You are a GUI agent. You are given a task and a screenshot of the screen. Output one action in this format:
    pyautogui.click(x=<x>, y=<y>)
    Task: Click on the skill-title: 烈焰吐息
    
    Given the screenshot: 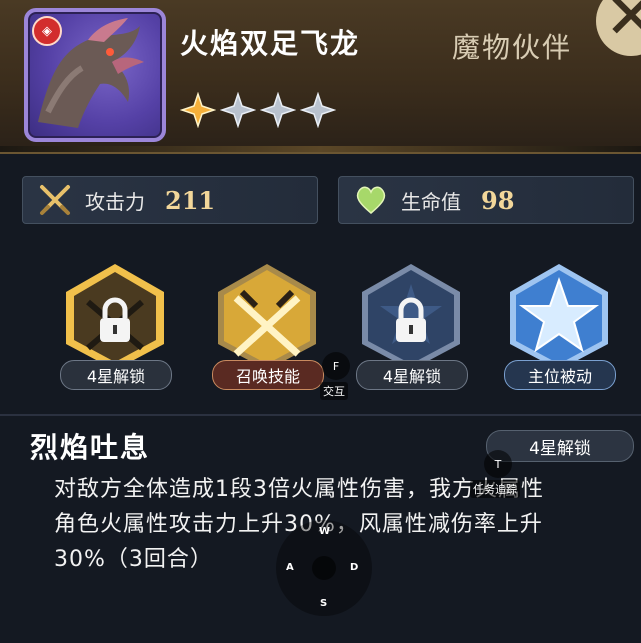 What is the action you would take?
    pyautogui.click(x=90, y=447)
    